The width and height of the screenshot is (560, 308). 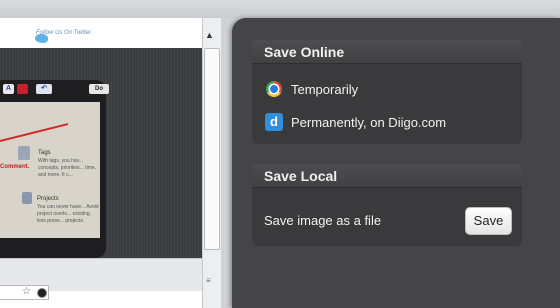 I want to click on grip-icon: ≡, so click(x=208, y=280).